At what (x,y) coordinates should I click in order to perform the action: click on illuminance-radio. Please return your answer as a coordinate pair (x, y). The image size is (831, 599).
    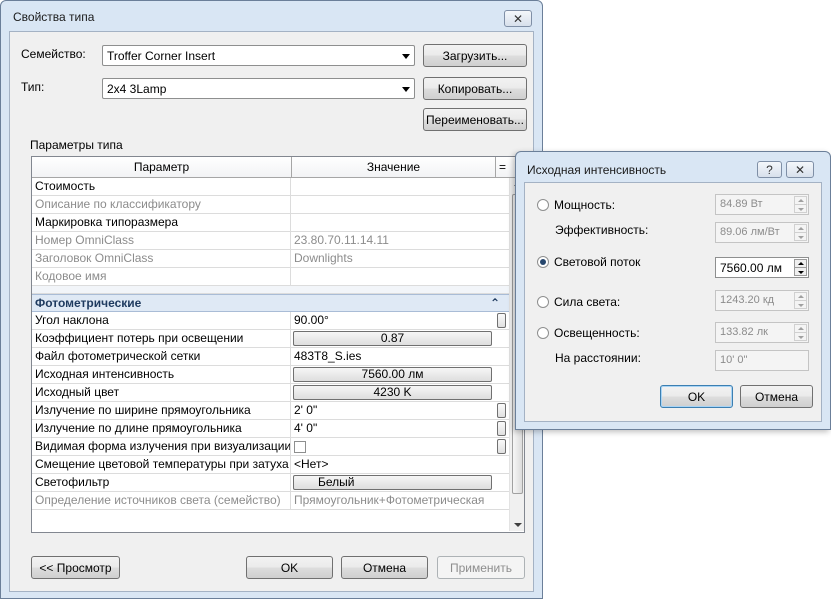
    Looking at the image, I should click on (543, 333).